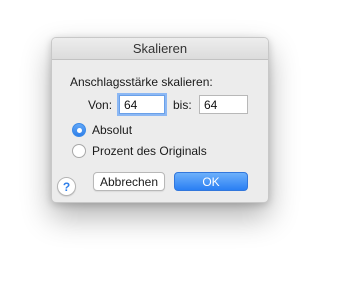 This screenshot has height=289, width=359. I want to click on from-input, so click(142, 104).